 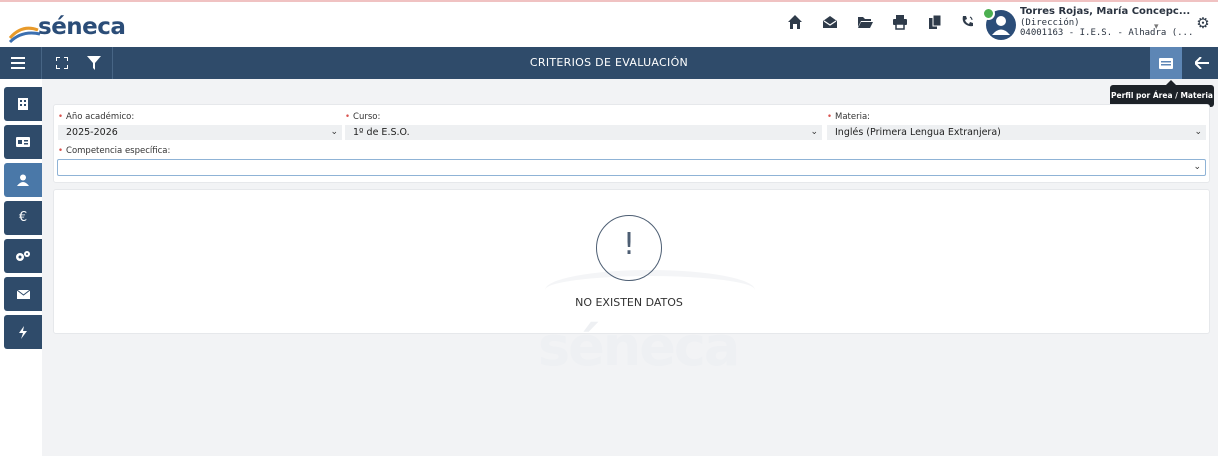 What do you see at coordinates (631, 167) in the screenshot?
I see `competencia-select: ⌄` at bounding box center [631, 167].